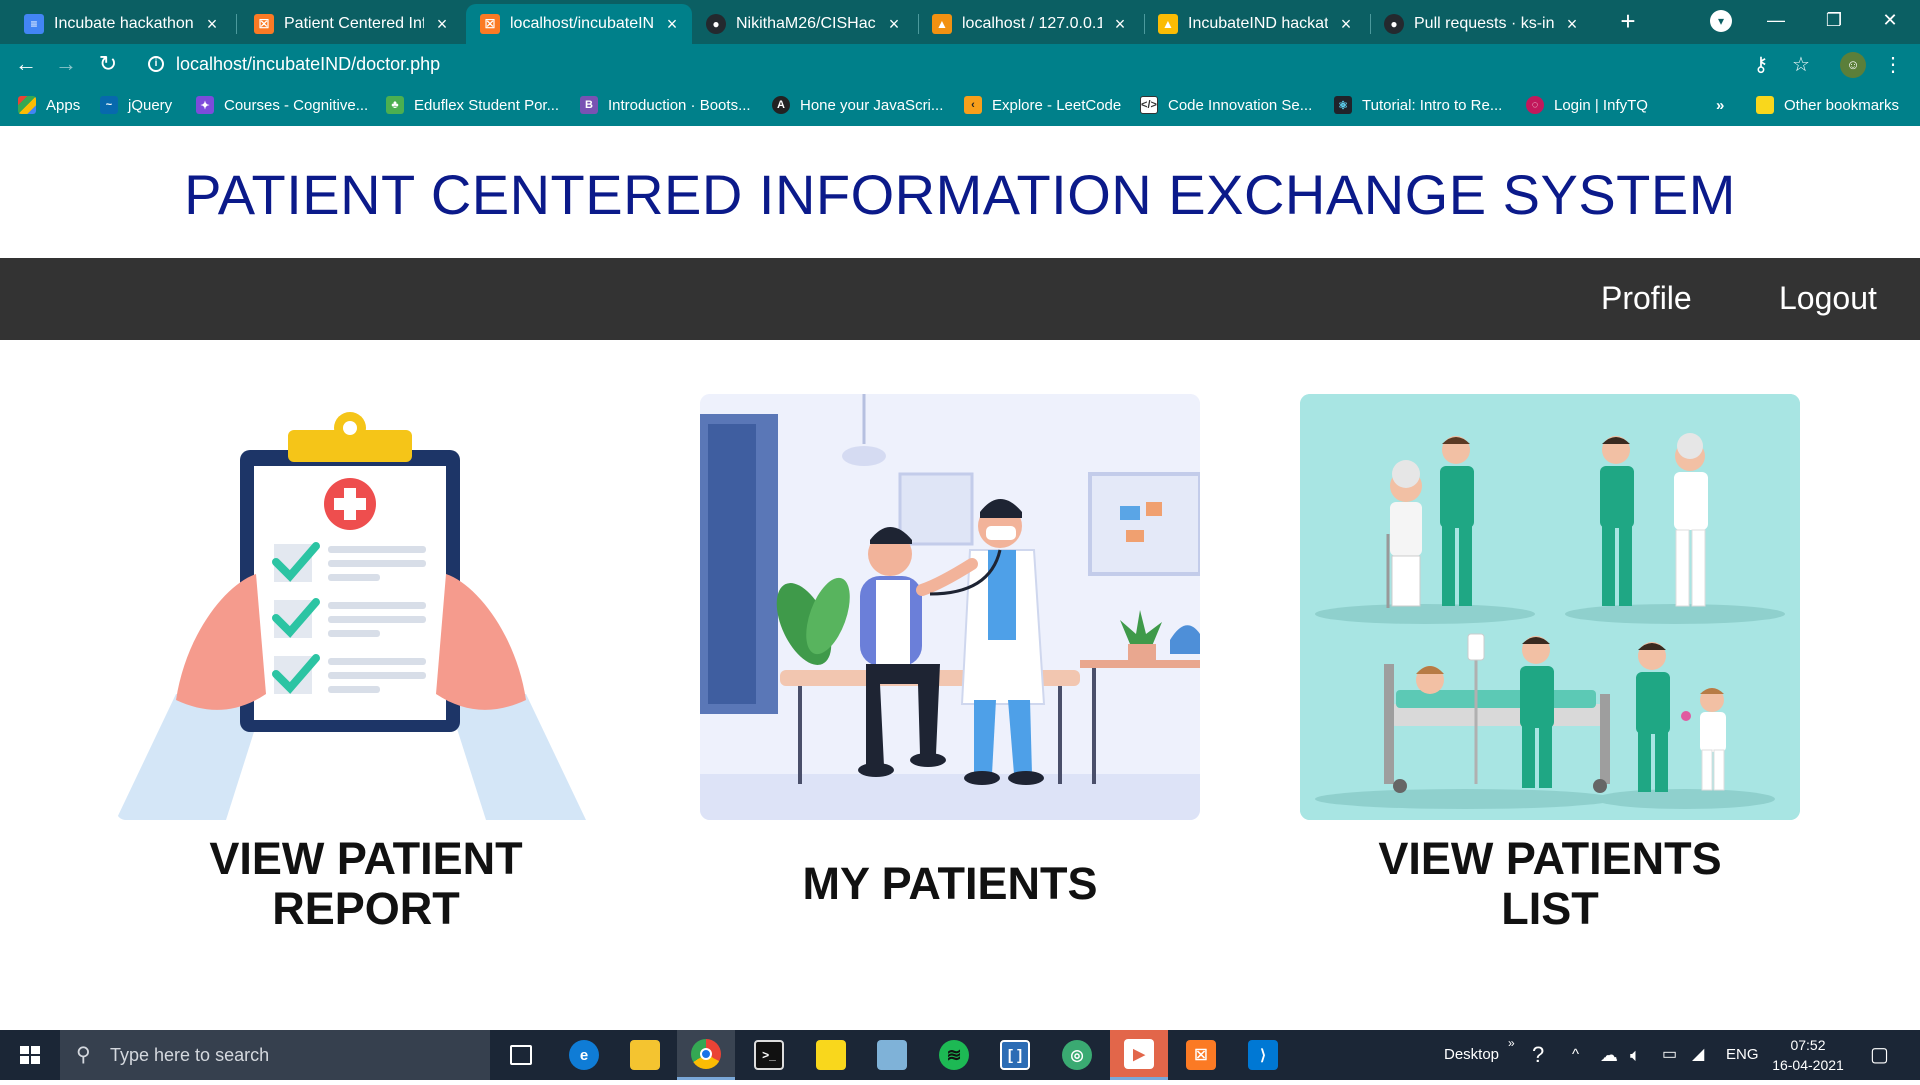 The image size is (1920, 1085). What do you see at coordinates (1808, 1045) in the screenshot?
I see `clock-time: 07:52` at bounding box center [1808, 1045].